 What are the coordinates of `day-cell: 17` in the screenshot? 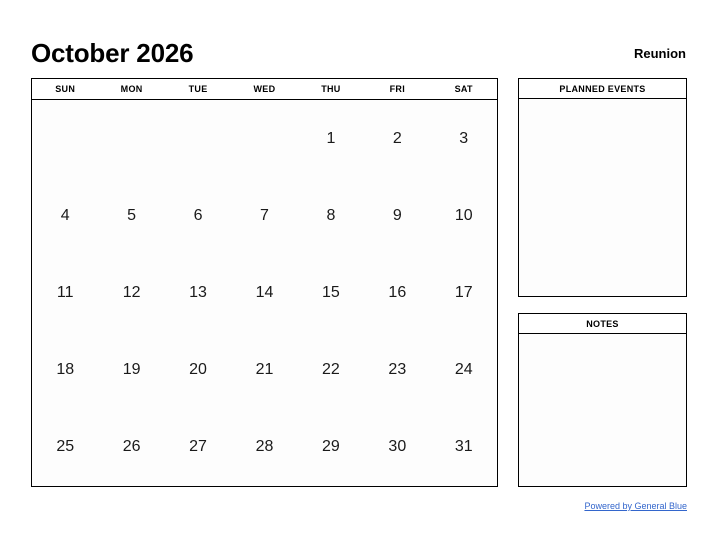 It's located at (464, 292).